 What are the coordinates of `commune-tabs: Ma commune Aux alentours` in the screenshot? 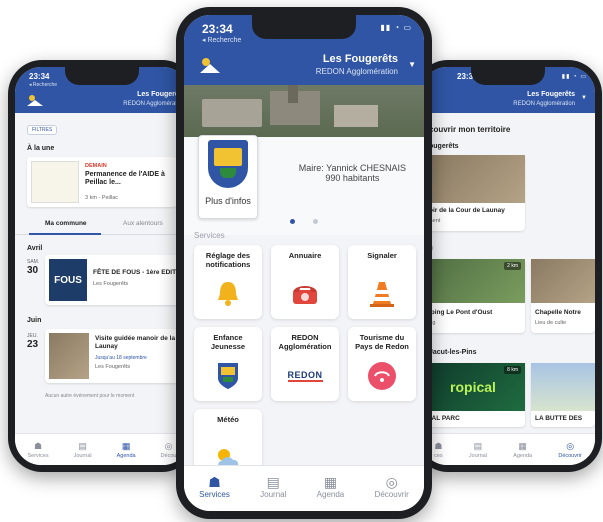 It's located at (102, 226).